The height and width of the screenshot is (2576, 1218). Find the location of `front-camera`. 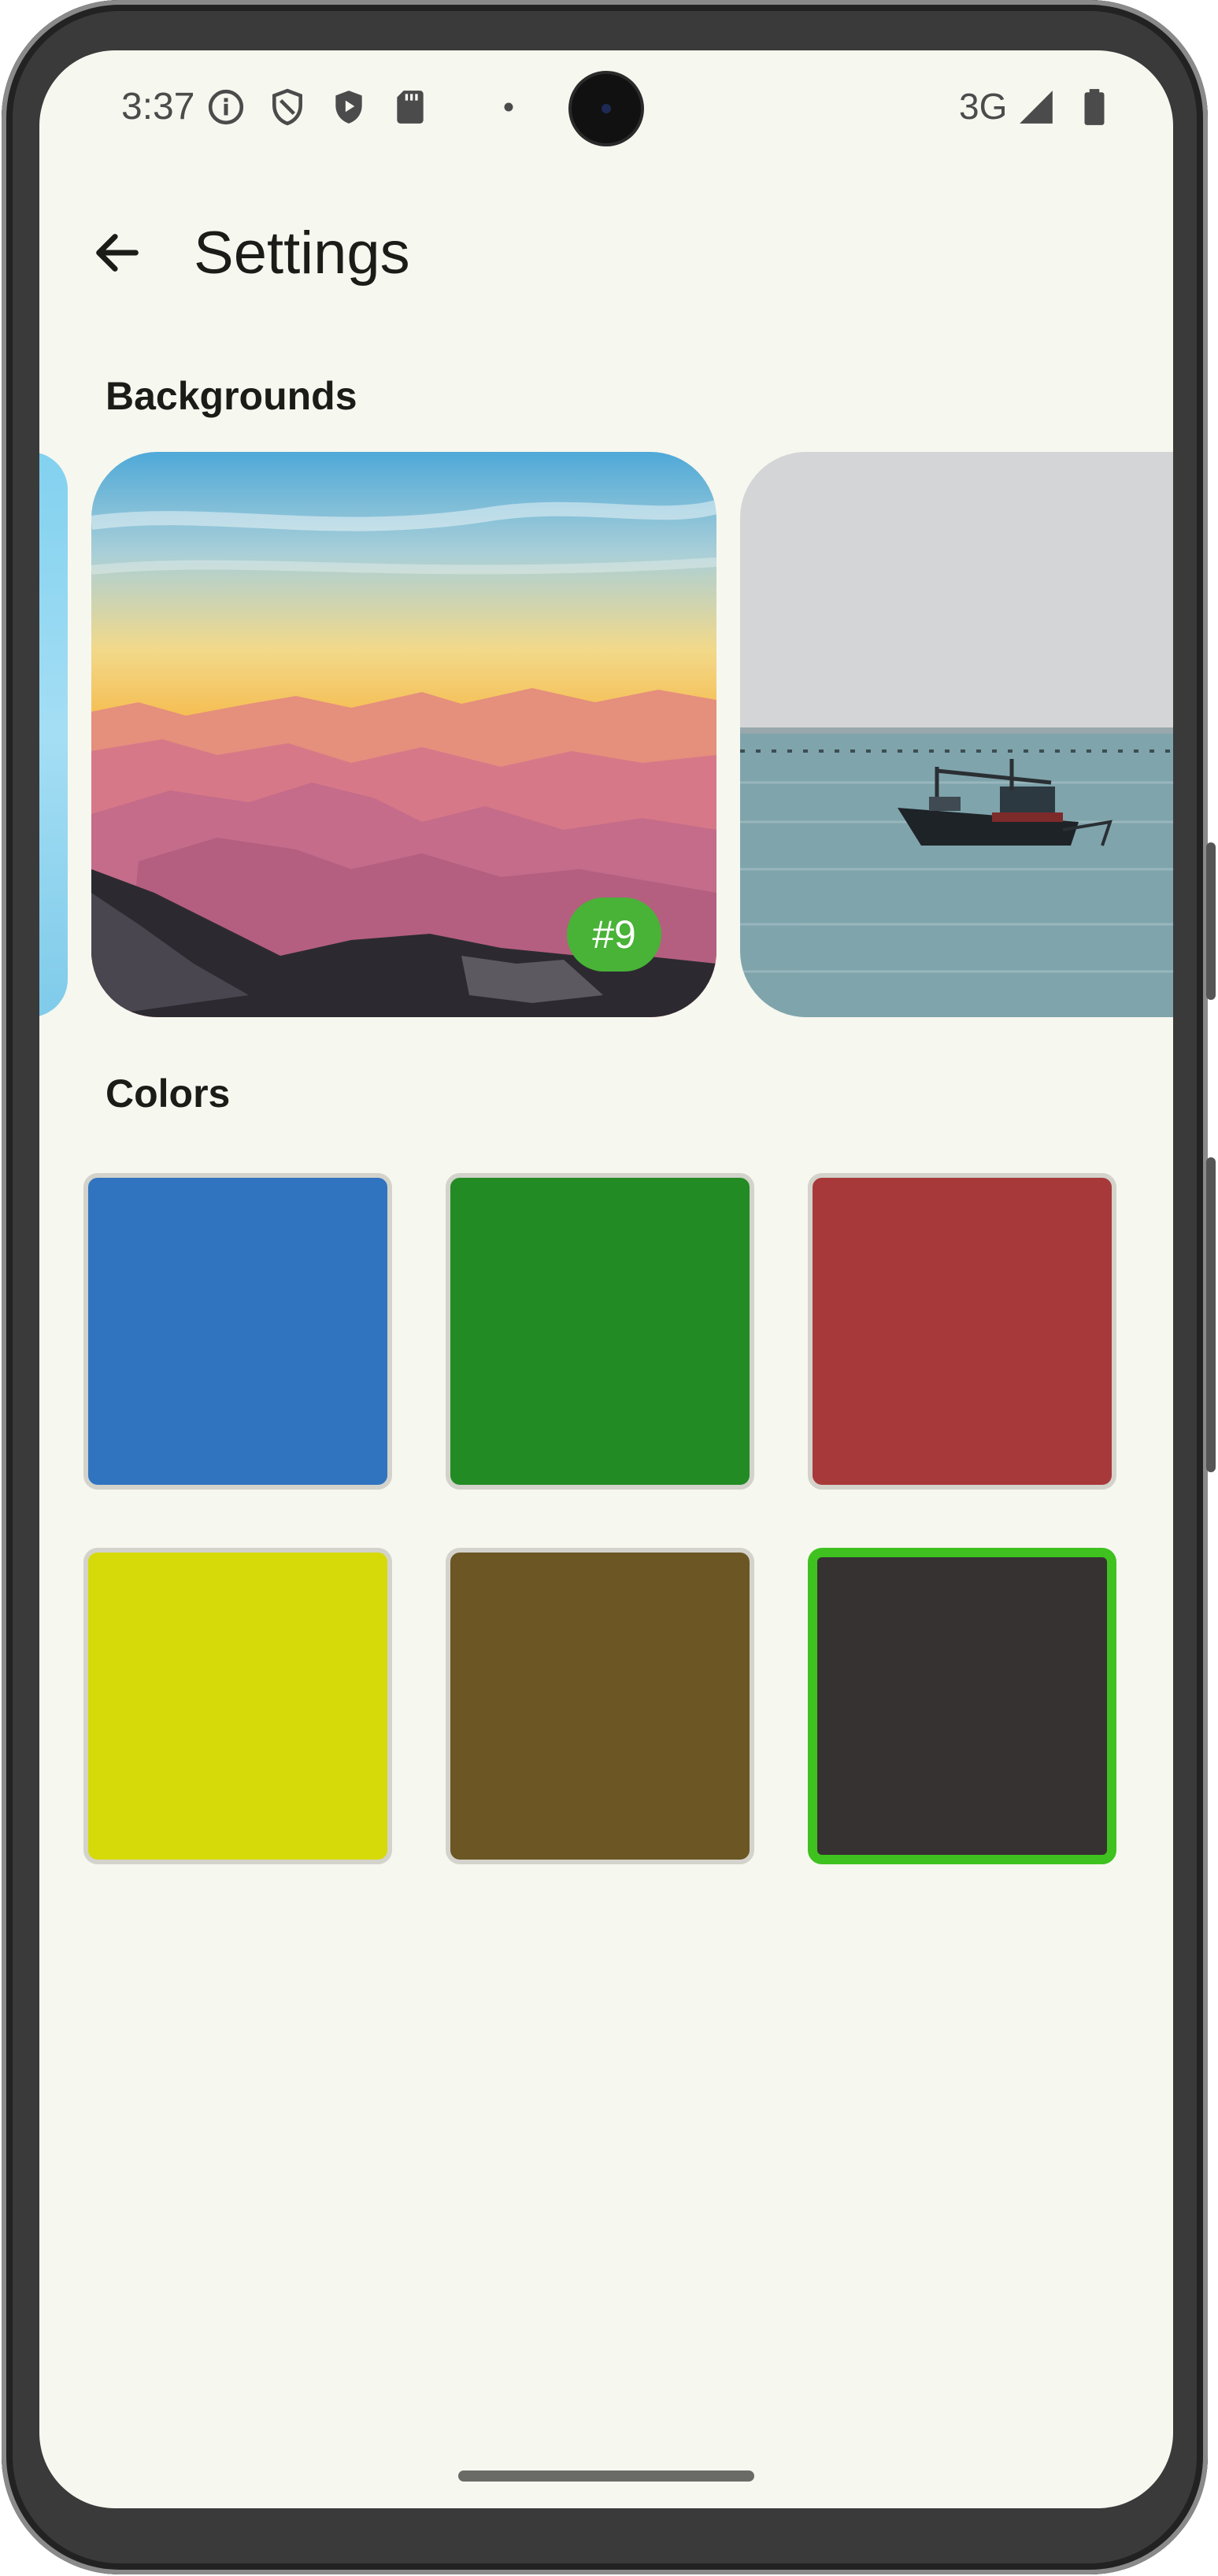

front-camera is located at coordinates (606, 108).